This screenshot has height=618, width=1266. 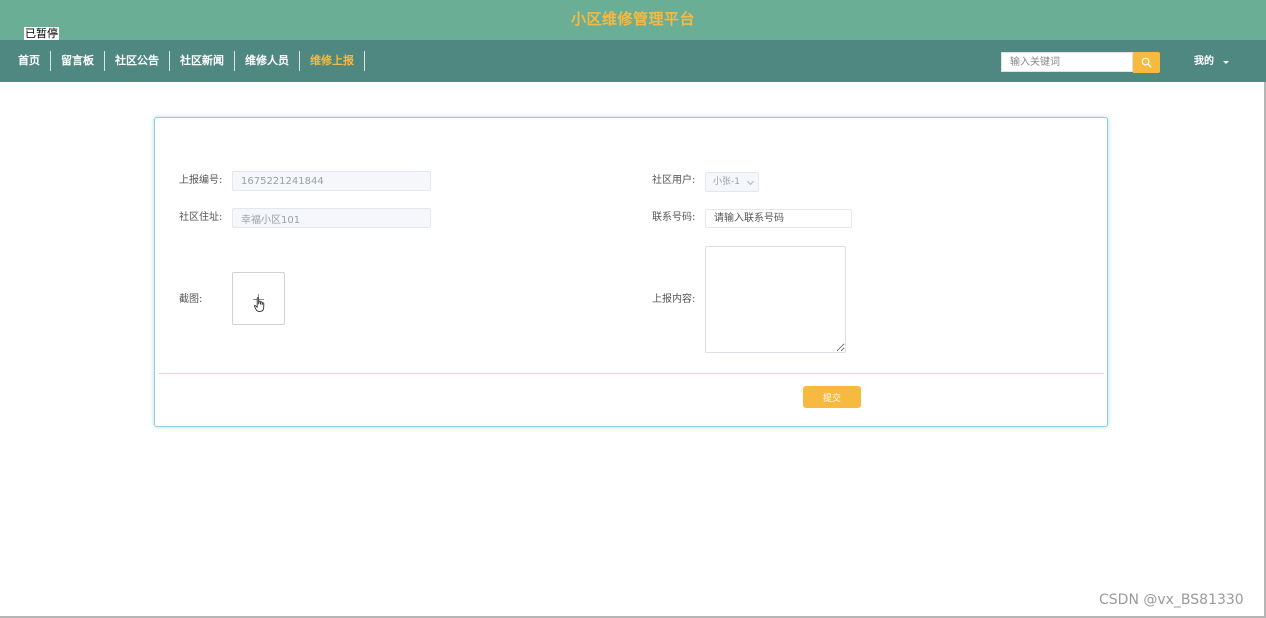 I want to click on community-user-select: 小张-1, so click(x=732, y=182).